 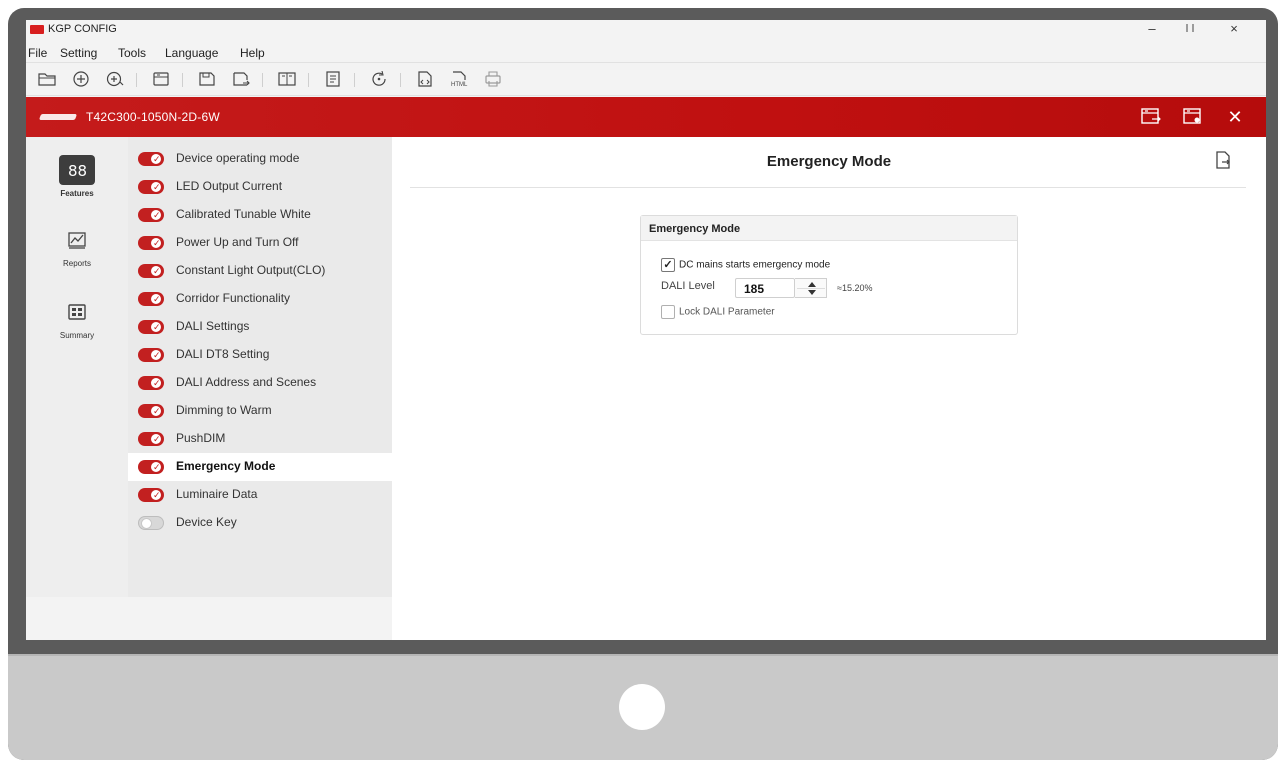 I want to click on menu-help: Help, so click(x=252, y=53).